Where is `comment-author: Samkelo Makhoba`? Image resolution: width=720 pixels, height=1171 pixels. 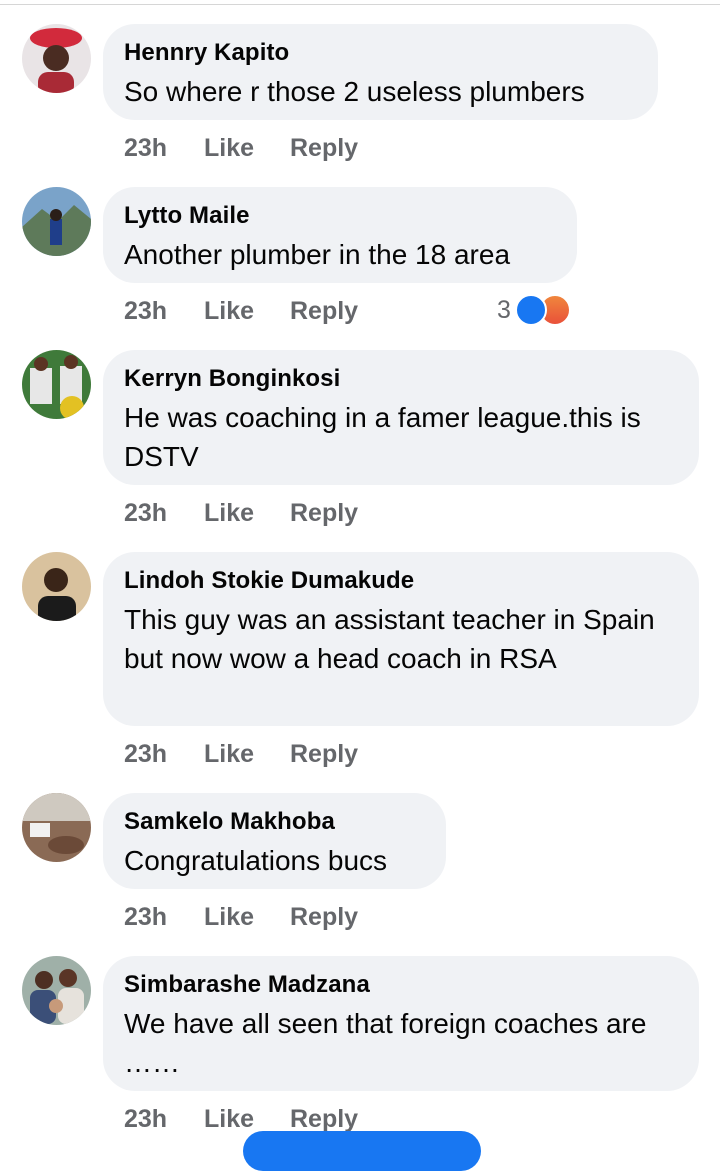
comment-author: Samkelo Makhoba is located at coordinates (274, 822).